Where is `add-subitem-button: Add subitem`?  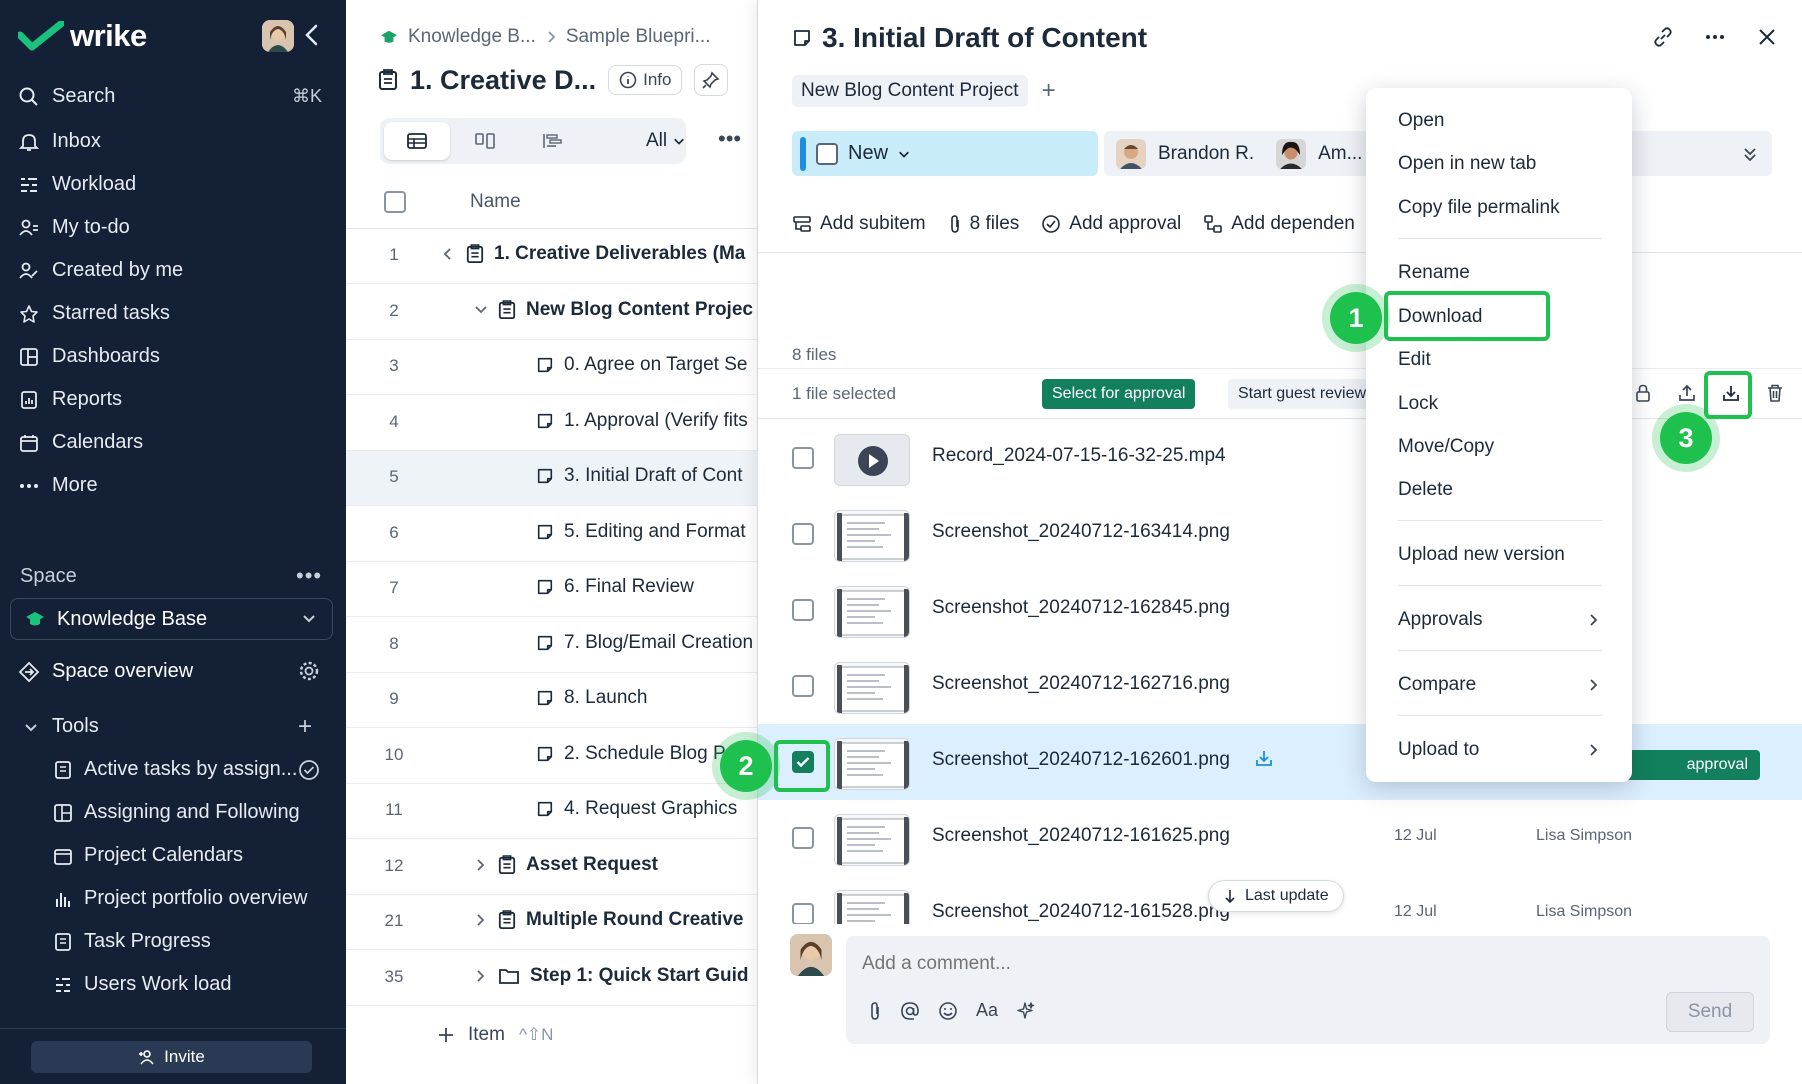 add-subitem-button: Add subitem is located at coordinates (859, 224).